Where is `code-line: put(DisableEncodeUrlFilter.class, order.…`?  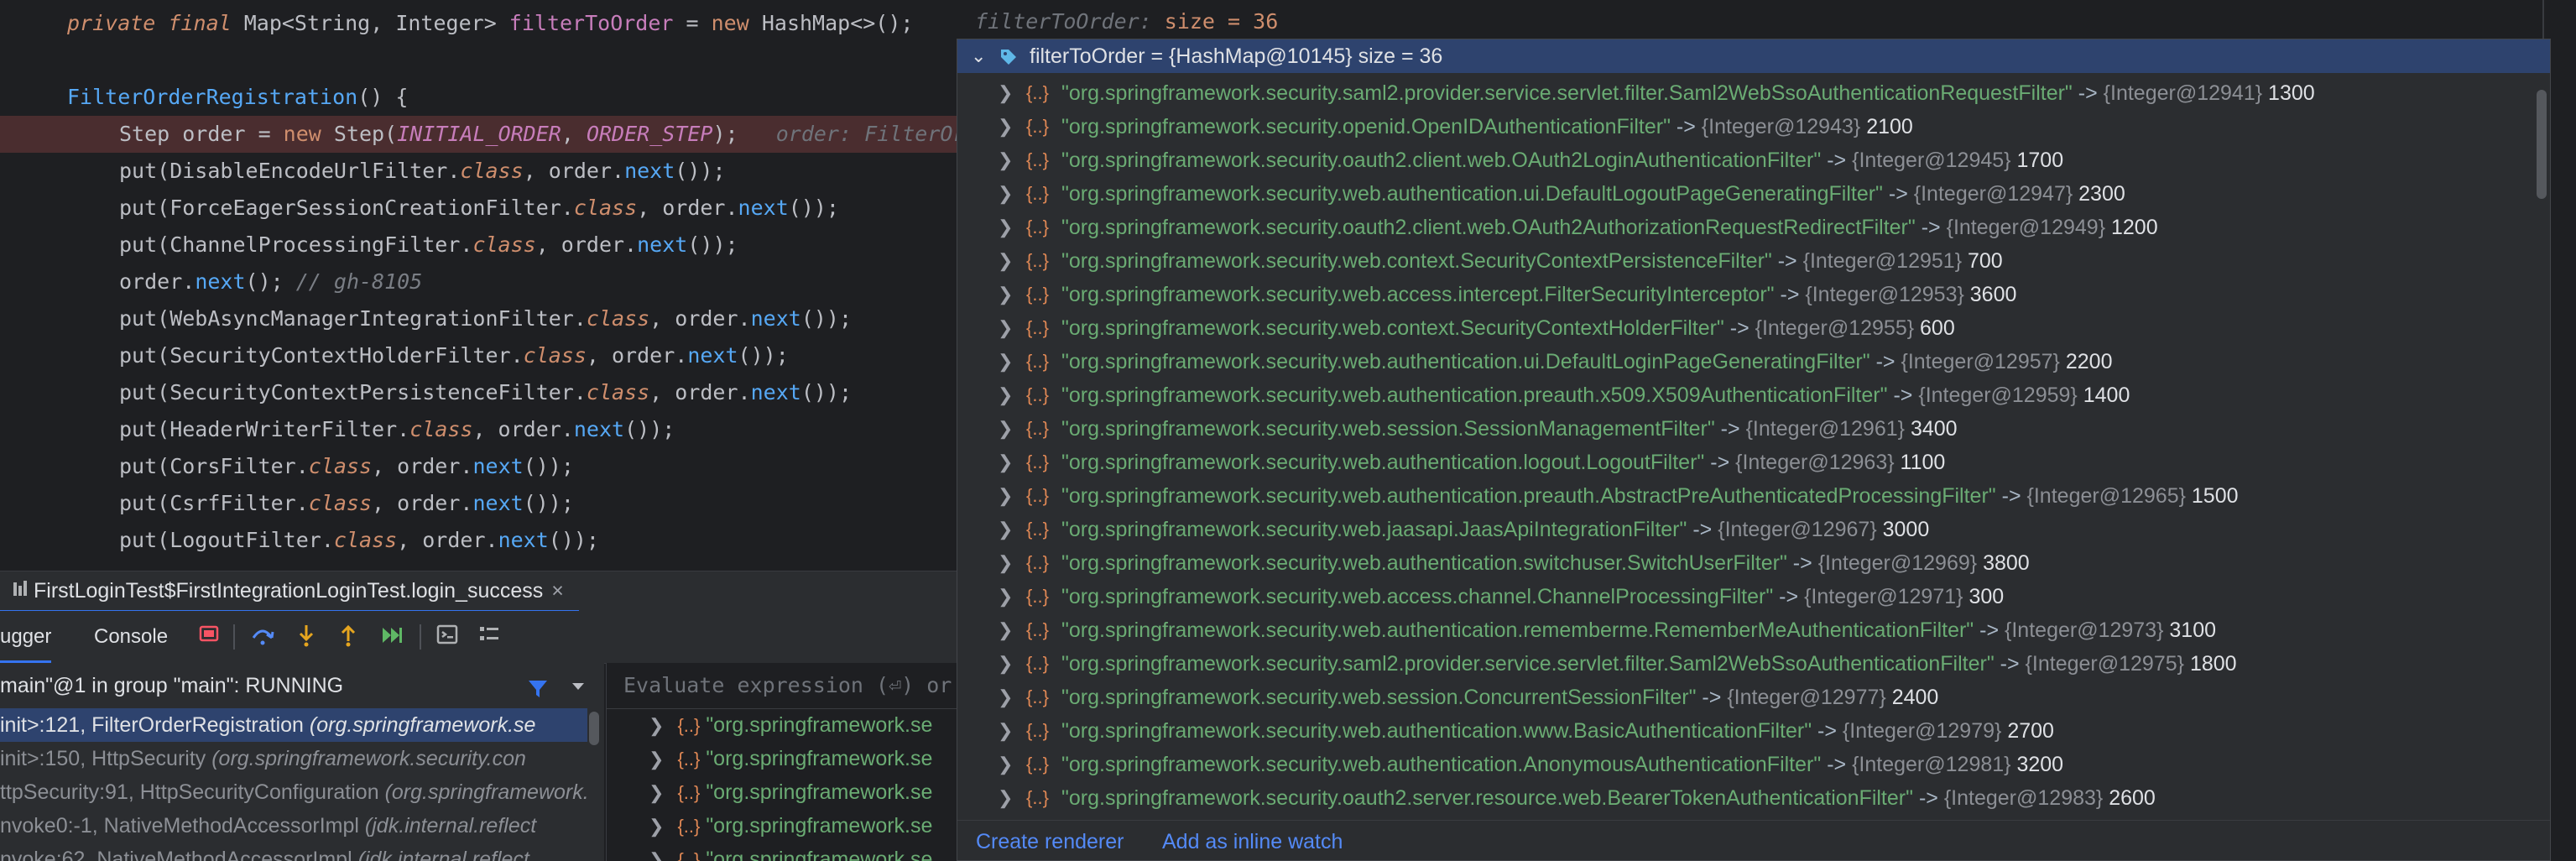 code-line: put(DisableEncodeUrlFilter.class, order.… is located at coordinates (479, 171).